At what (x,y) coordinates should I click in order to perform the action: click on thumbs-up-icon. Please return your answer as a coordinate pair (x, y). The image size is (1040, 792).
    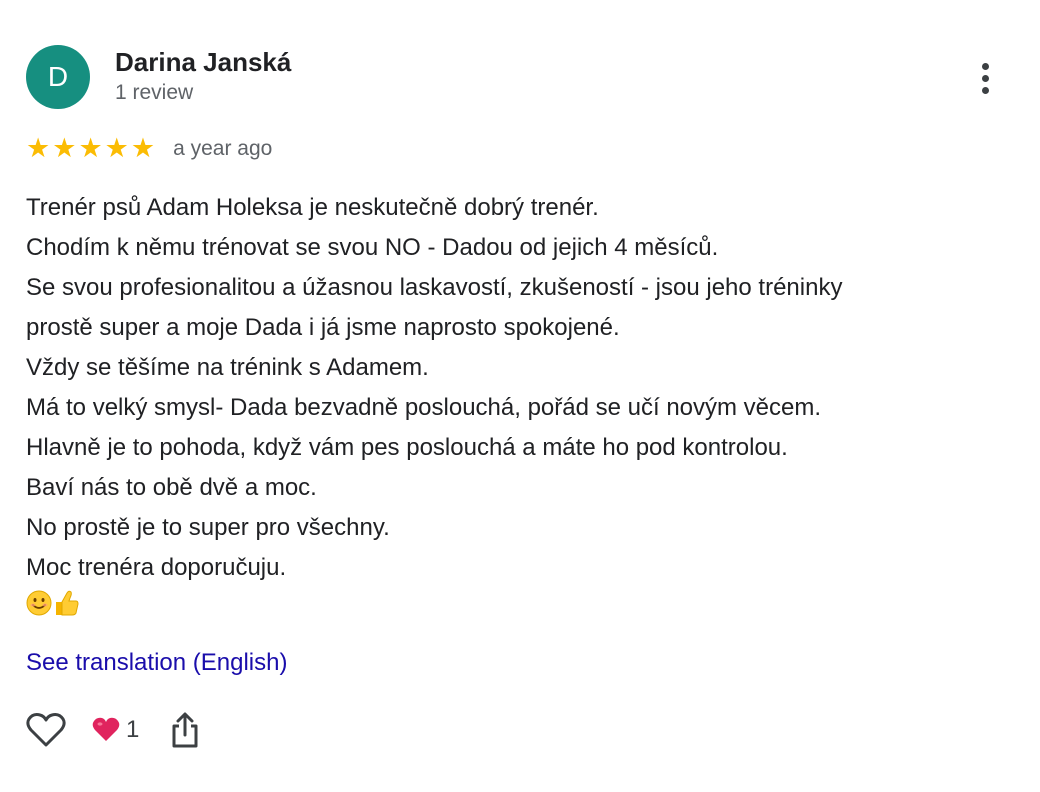
    Looking at the image, I should click on (67, 603).